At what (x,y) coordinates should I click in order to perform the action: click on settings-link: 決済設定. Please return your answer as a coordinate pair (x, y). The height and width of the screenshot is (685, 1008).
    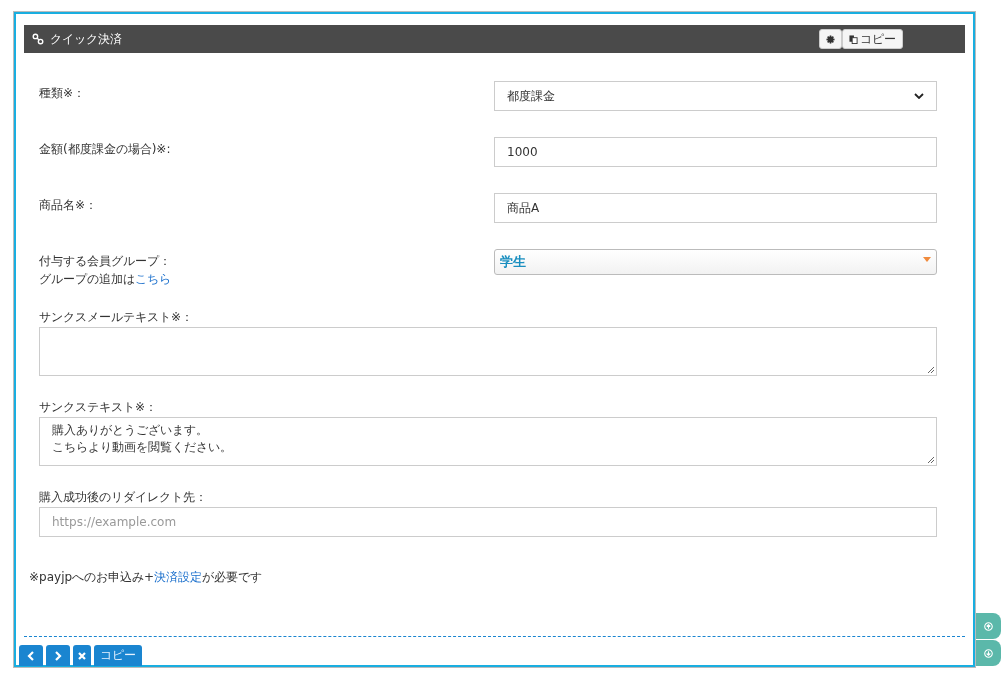
    Looking at the image, I should click on (178, 577).